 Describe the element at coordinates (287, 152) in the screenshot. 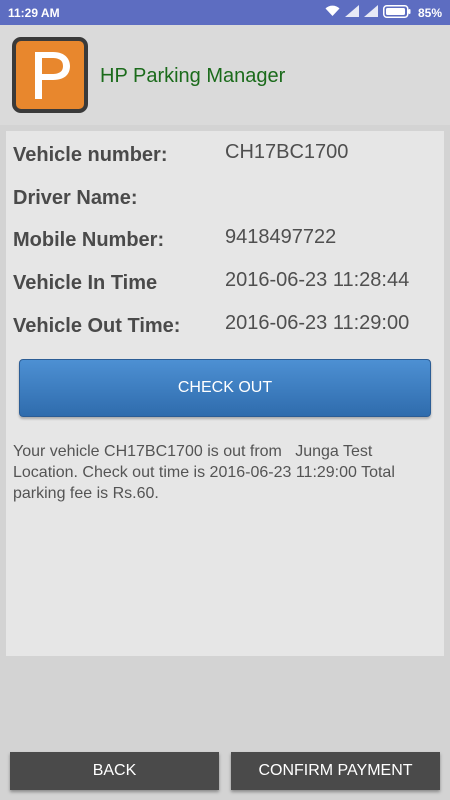

I see `vehicle-number-value: CH17BC1700` at that location.